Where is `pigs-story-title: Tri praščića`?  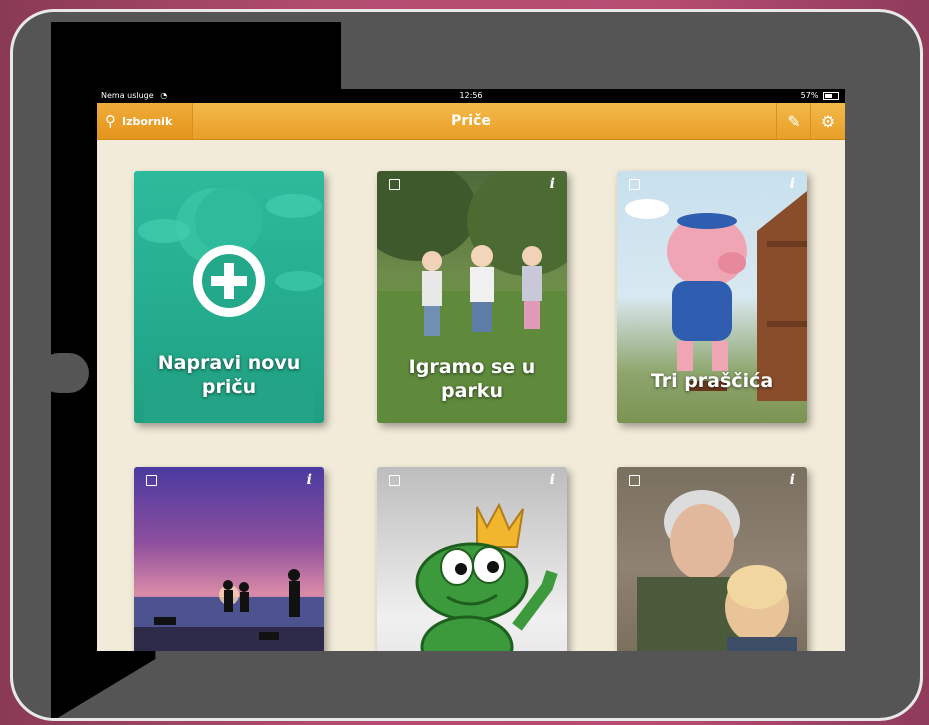 pigs-story-title: Tri praščića is located at coordinates (712, 381).